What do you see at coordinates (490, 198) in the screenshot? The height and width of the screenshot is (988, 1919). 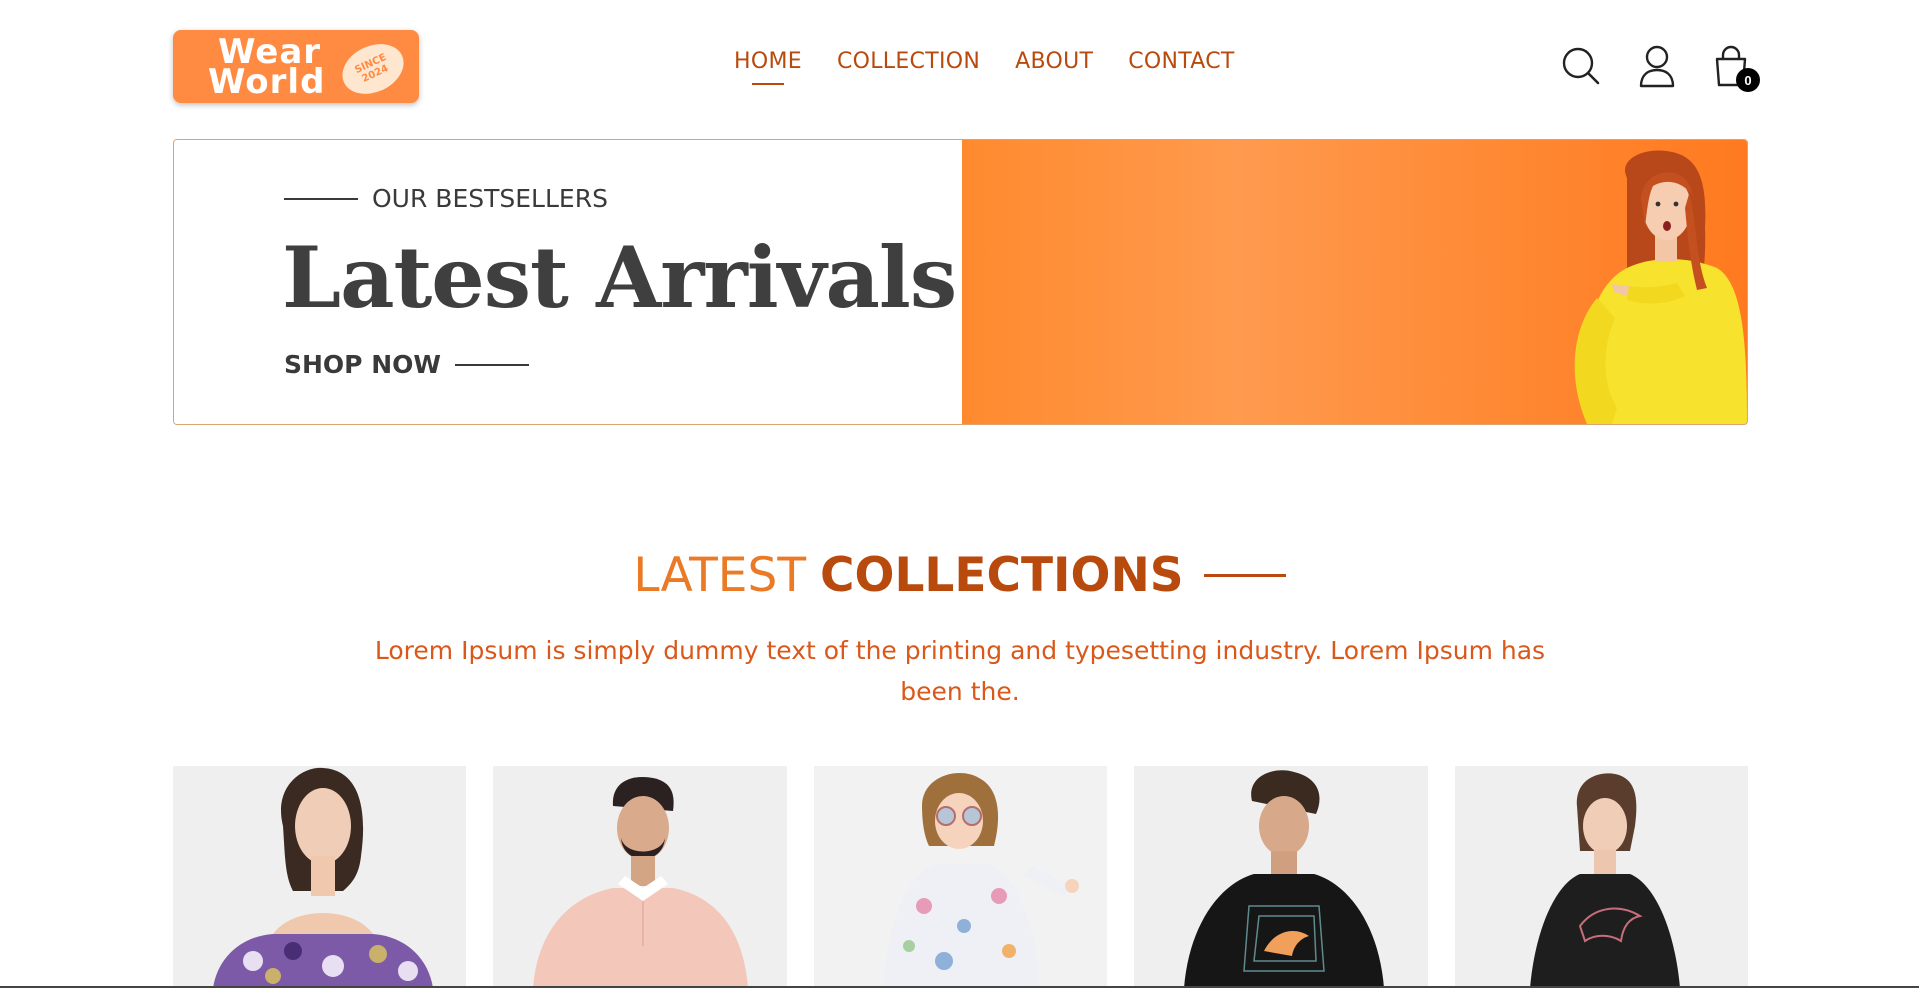 I see `hero-eyebrow-text: OUR BESTSELLERS` at bounding box center [490, 198].